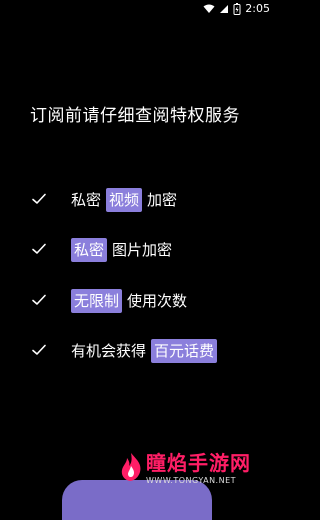 The width and height of the screenshot is (320, 520). I want to click on battery-icon, so click(237, 9).